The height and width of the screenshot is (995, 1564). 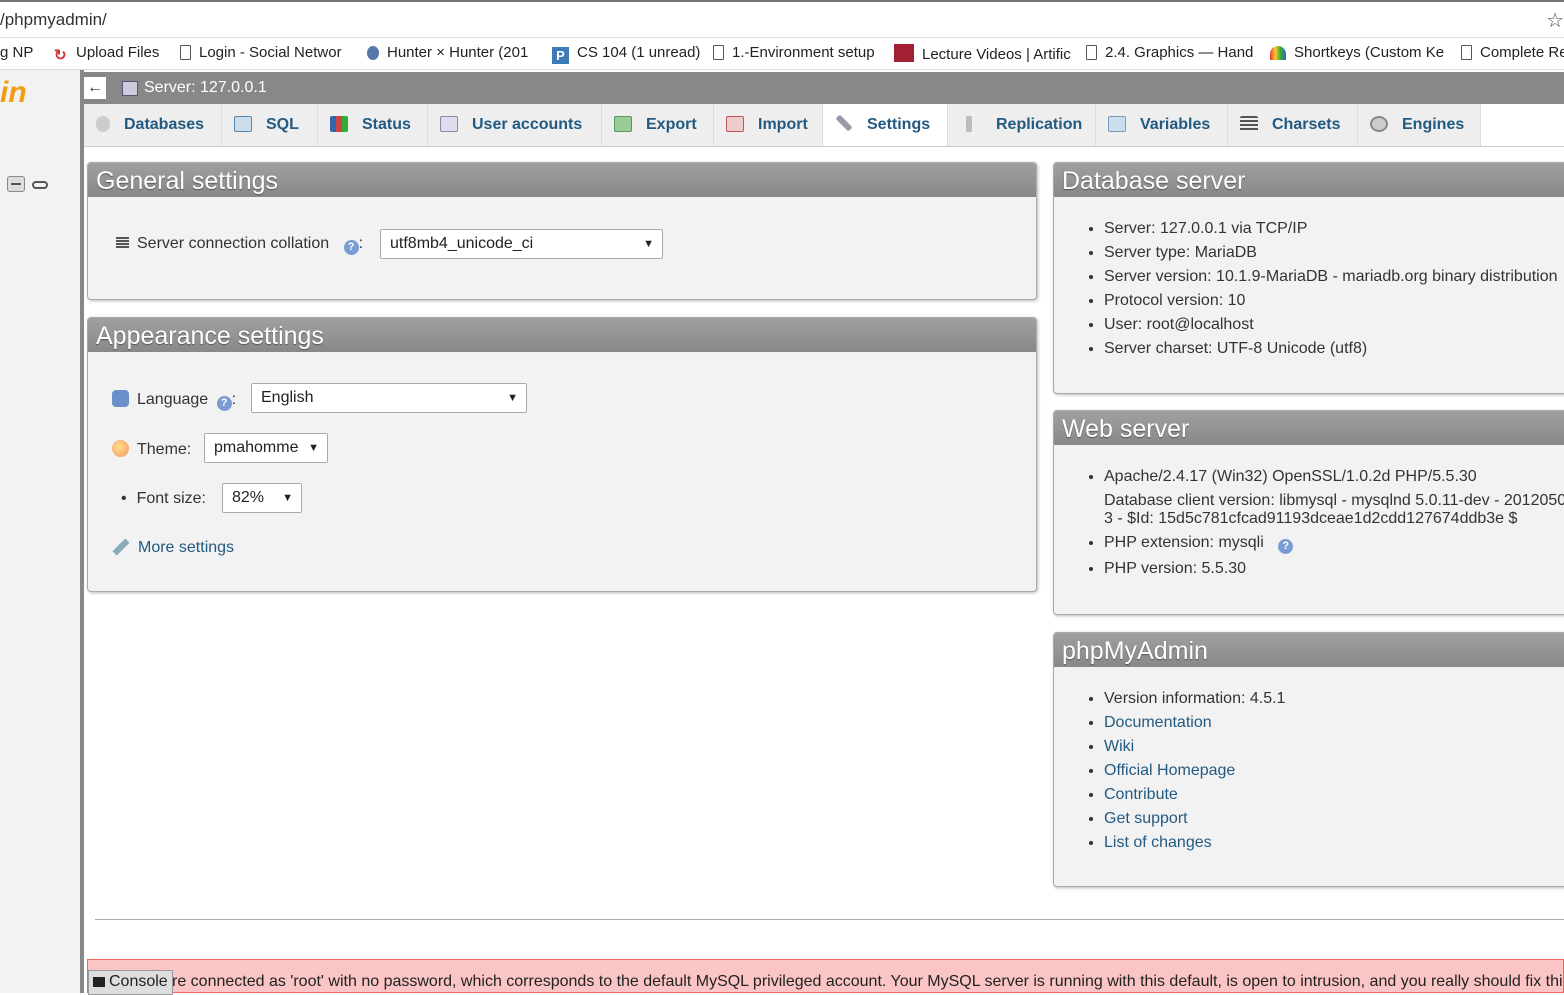 I want to click on tab-engines: Engines, so click(x=1419, y=125).